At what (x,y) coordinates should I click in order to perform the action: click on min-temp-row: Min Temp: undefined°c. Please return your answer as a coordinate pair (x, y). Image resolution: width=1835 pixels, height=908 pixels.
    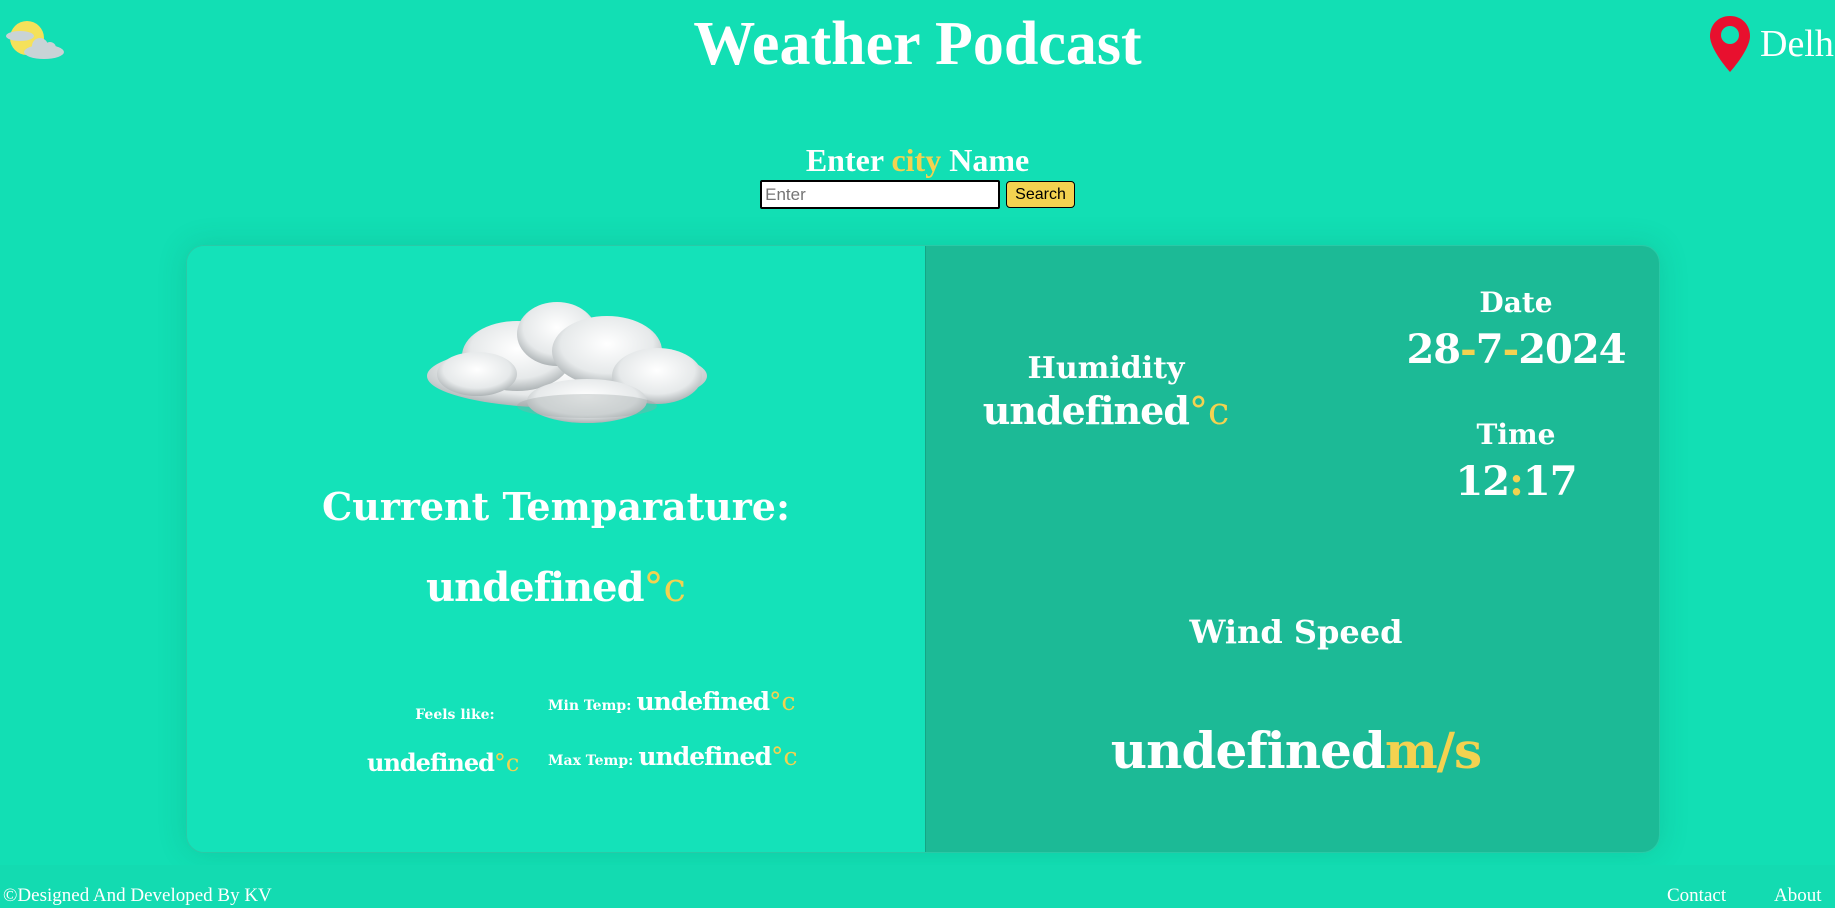
    Looking at the image, I should click on (672, 701).